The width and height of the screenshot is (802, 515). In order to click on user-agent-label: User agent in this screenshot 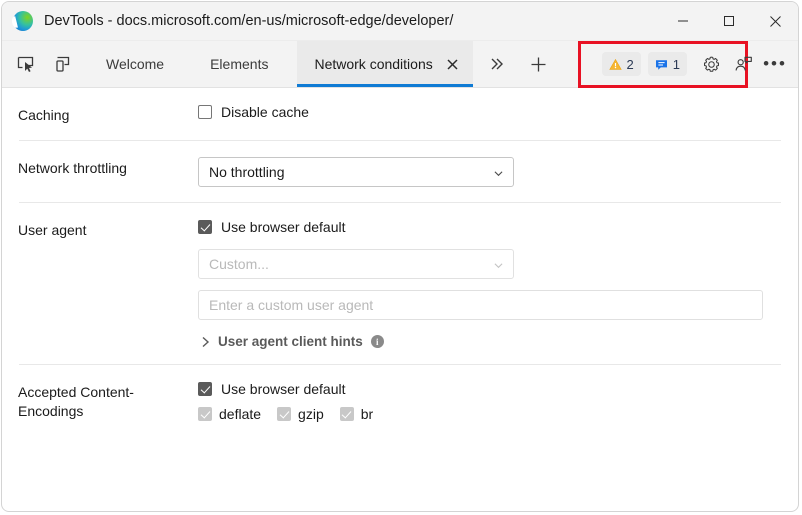, I will do `click(52, 230)`.